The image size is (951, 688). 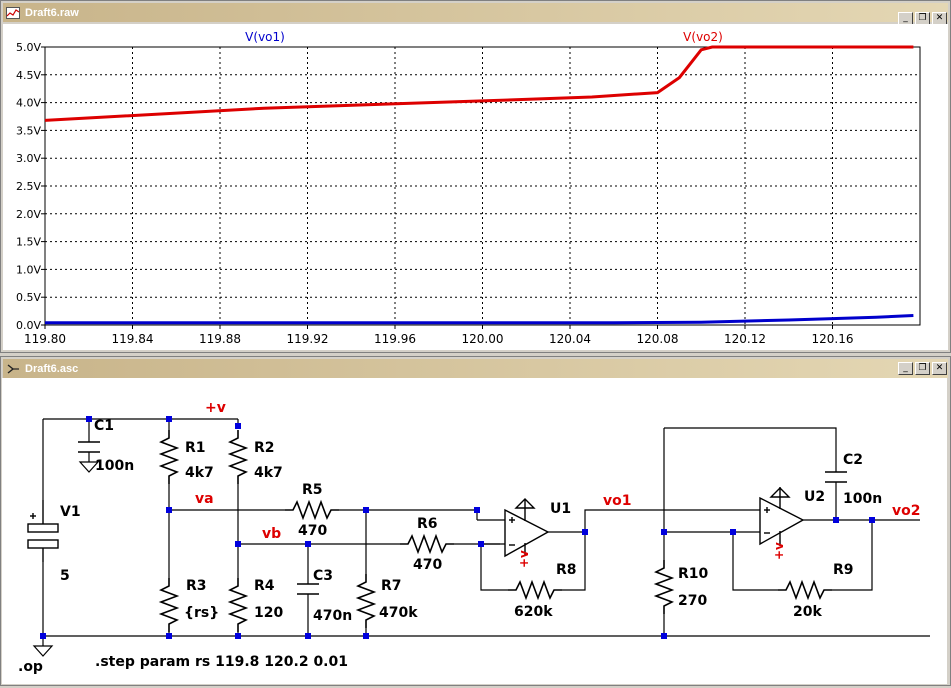 I want to click on x-tick-label: 119.84, so click(x=133, y=339).